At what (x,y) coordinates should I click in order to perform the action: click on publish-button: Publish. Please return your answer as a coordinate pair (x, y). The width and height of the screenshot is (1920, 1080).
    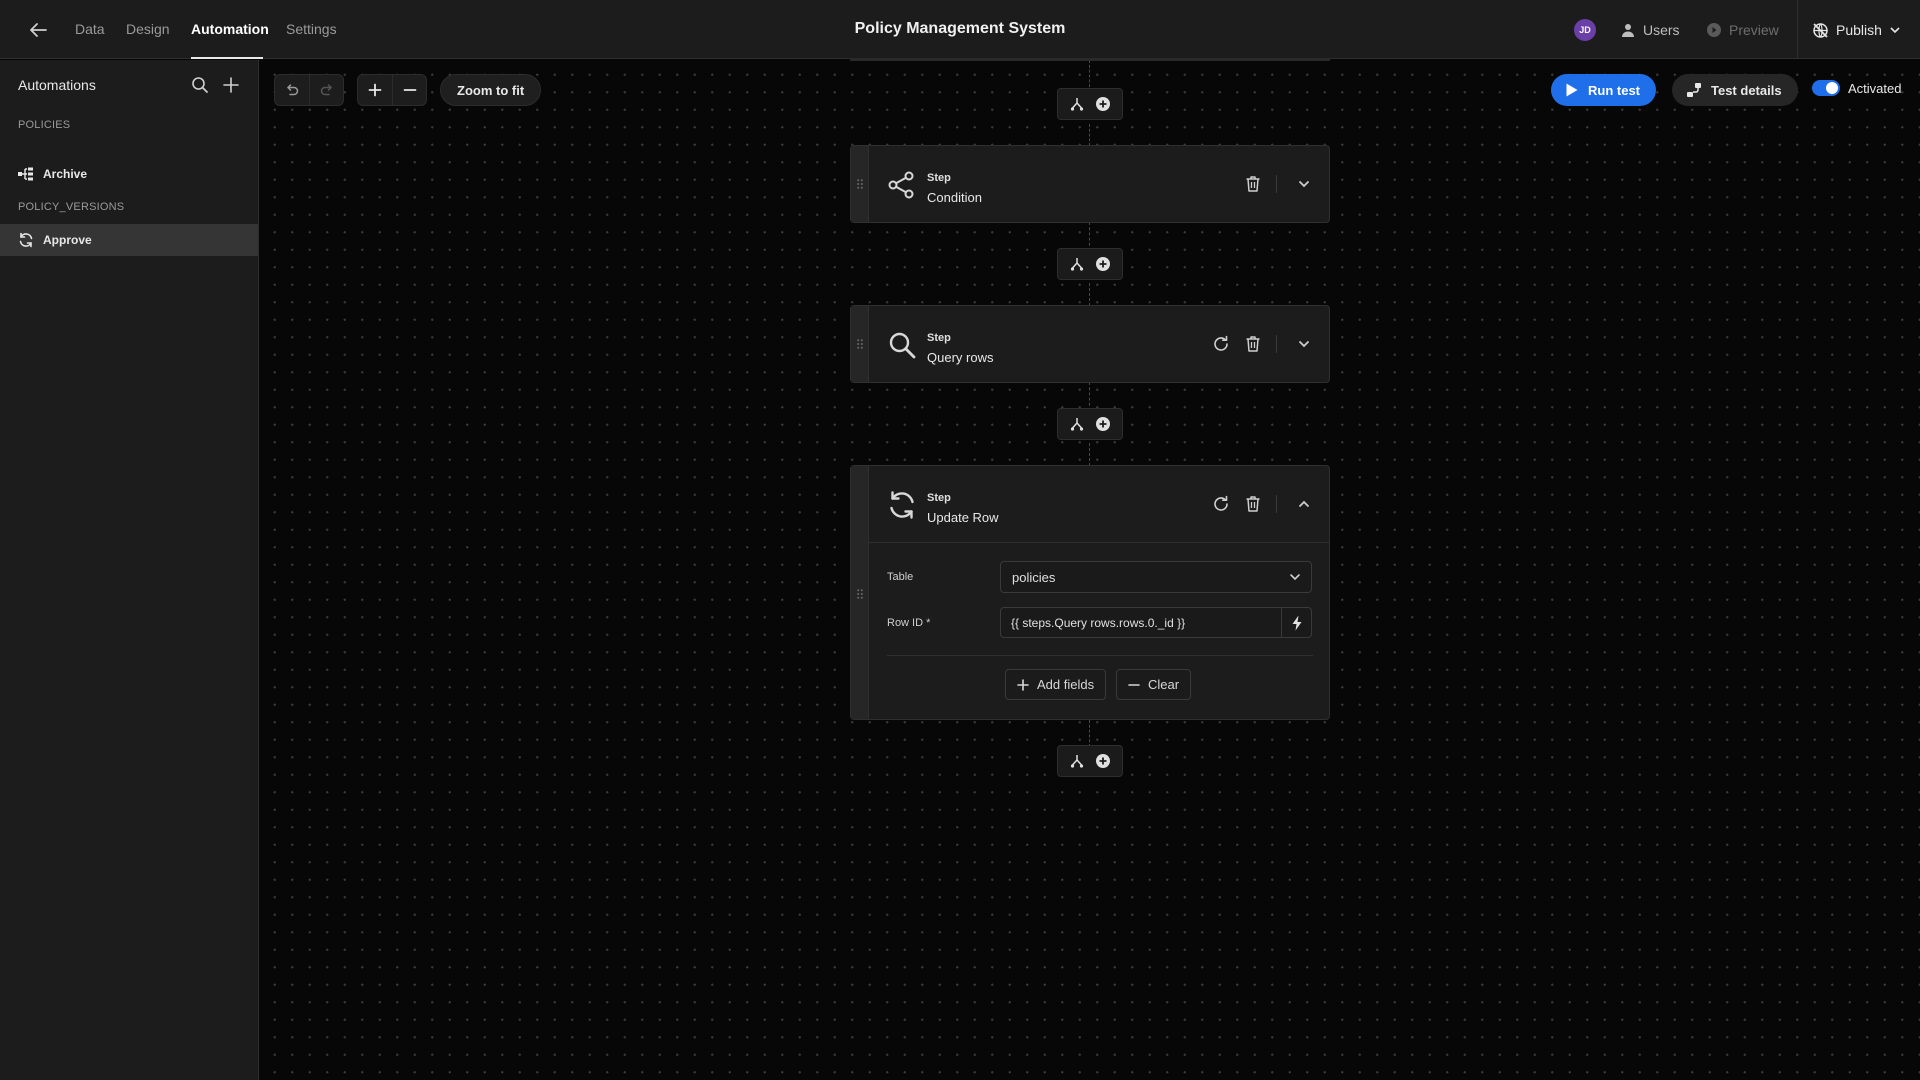
    Looking at the image, I should click on (1856, 30).